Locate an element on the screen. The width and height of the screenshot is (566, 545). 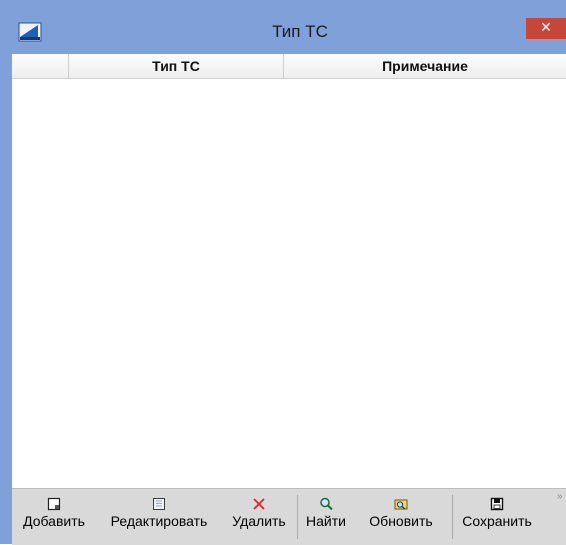
title-bar: Тип ТС ✕ is located at coordinates (283, 27).